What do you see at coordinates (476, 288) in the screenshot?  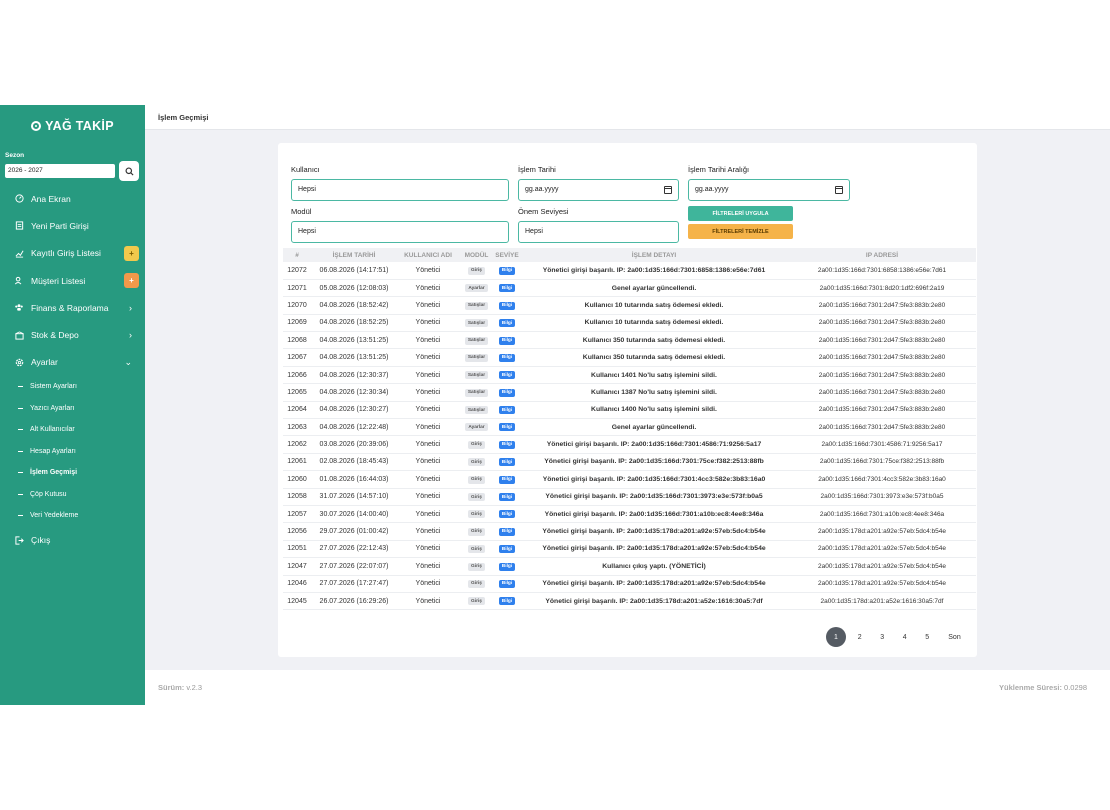 I see `cell-module: Ayarlar` at bounding box center [476, 288].